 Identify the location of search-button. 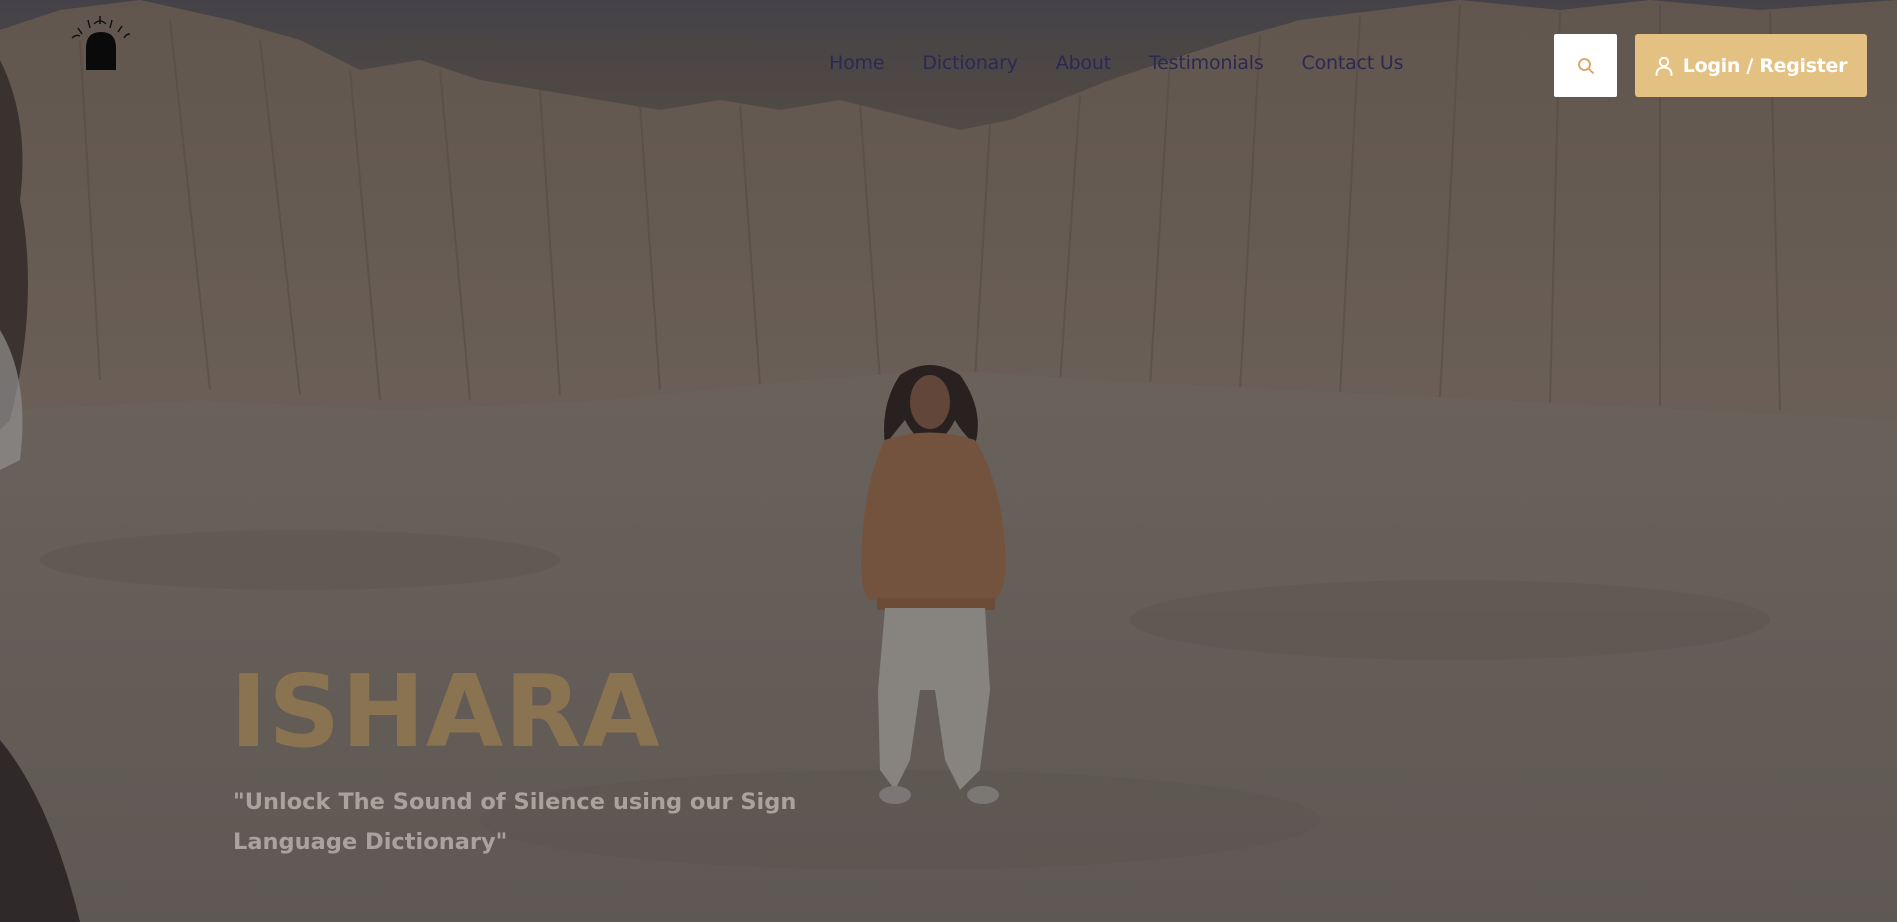
(1585, 65).